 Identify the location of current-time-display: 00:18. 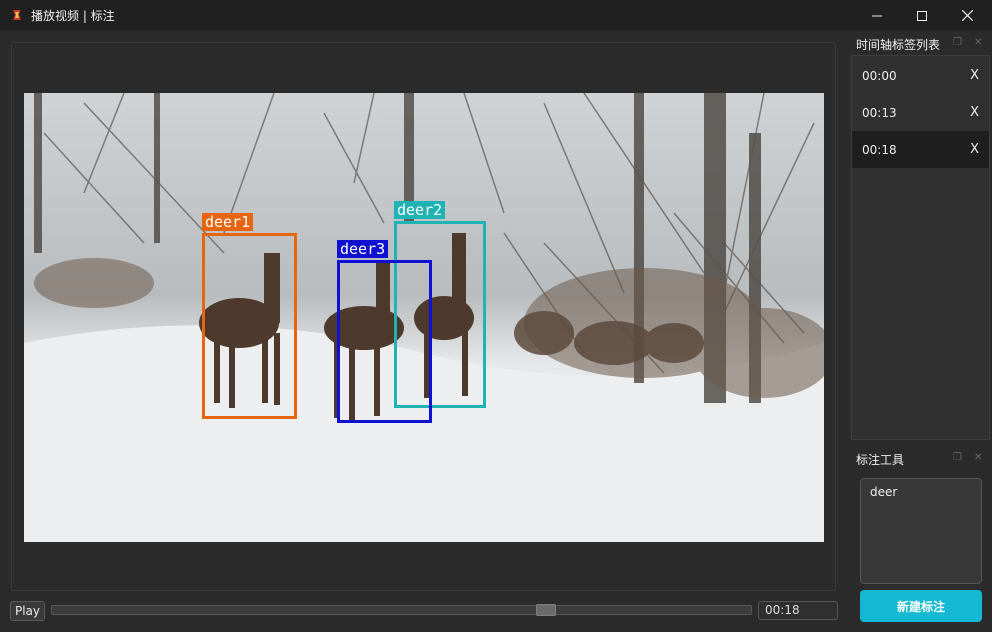
(798, 610).